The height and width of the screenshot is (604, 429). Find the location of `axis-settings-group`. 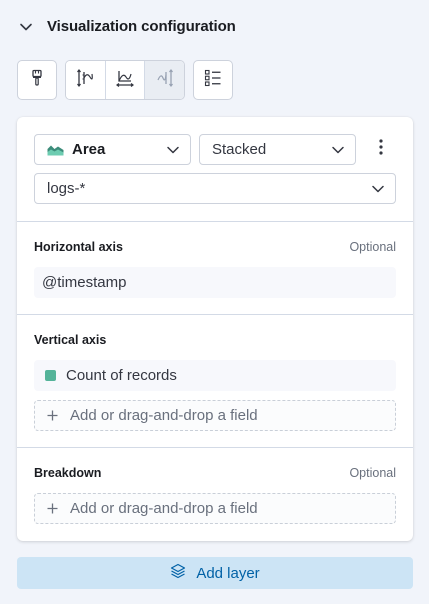

axis-settings-group is located at coordinates (125, 80).